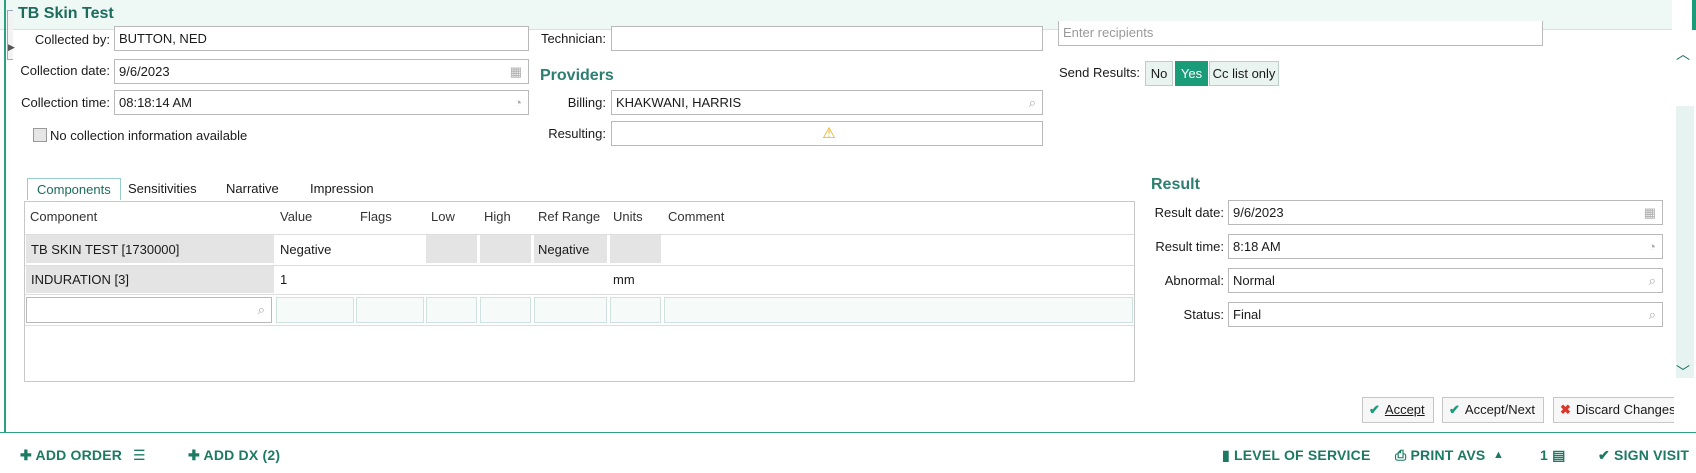 Image resolution: width=1696 pixels, height=473 pixels. Describe the element at coordinates (296, 216) in the screenshot. I see `col-header-value: Value` at that location.